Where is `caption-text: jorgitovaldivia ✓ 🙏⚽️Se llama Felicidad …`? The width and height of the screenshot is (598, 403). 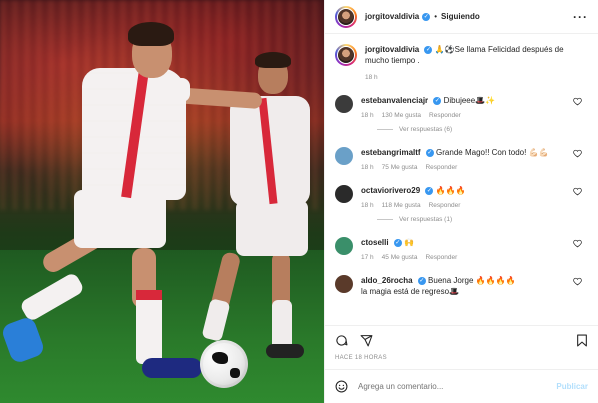
caption-text: jorgitovaldivia ✓ 🙏⚽️Se llama Felicidad … is located at coordinates (476, 55).